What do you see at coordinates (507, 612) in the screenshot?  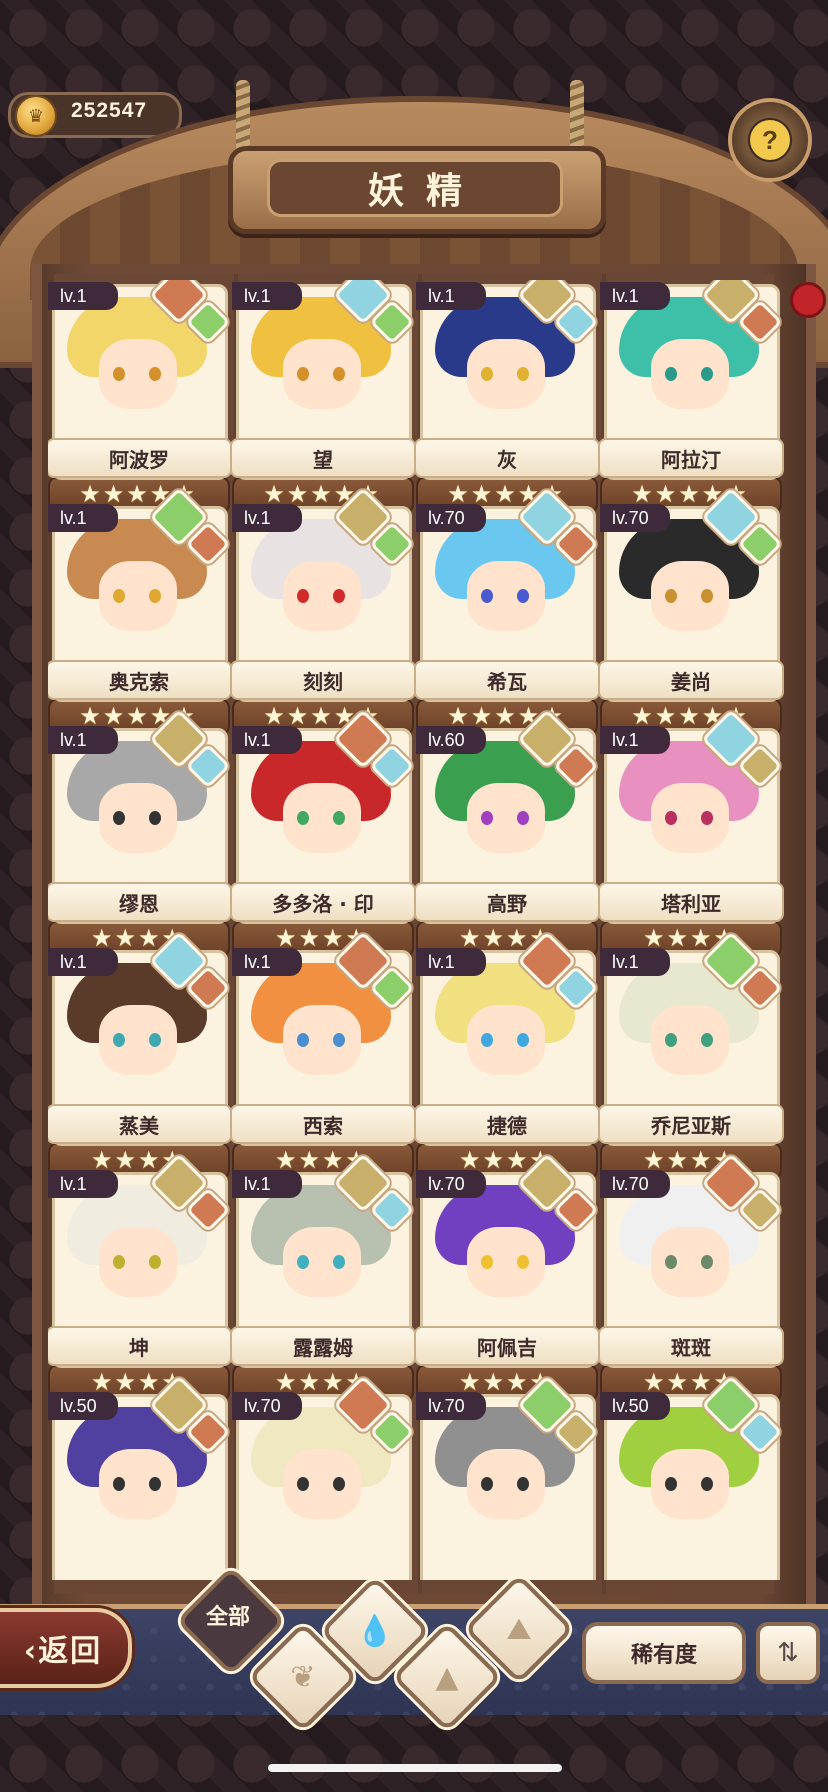 I see `fairy-card: lv.70希瓦★★★★★` at bounding box center [507, 612].